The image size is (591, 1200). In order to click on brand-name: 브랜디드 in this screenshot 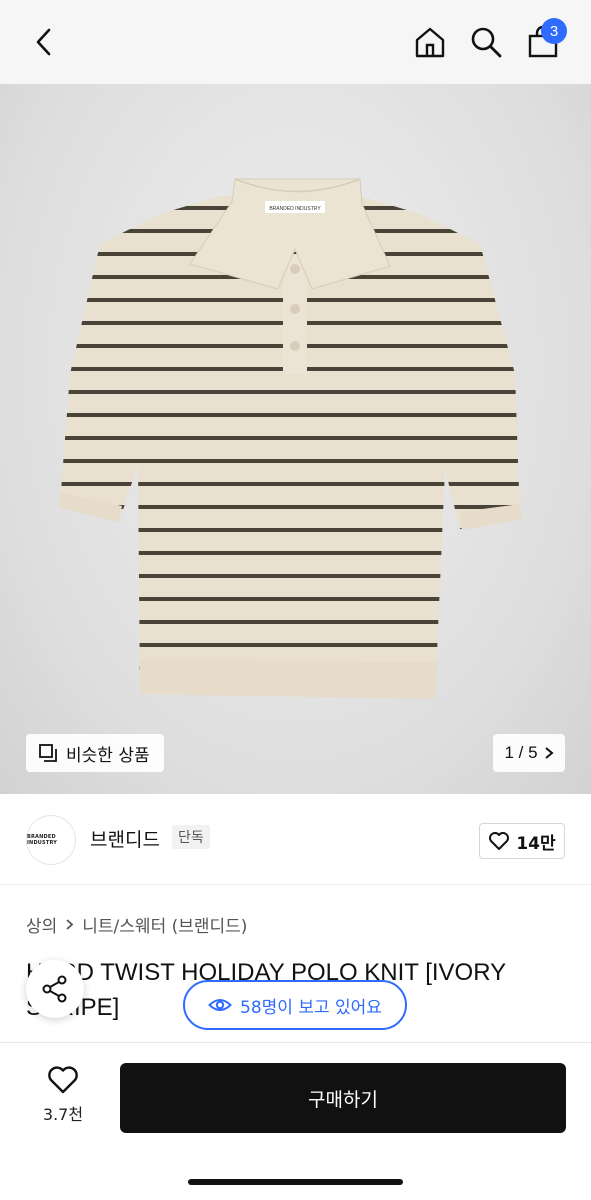, I will do `click(125, 838)`.